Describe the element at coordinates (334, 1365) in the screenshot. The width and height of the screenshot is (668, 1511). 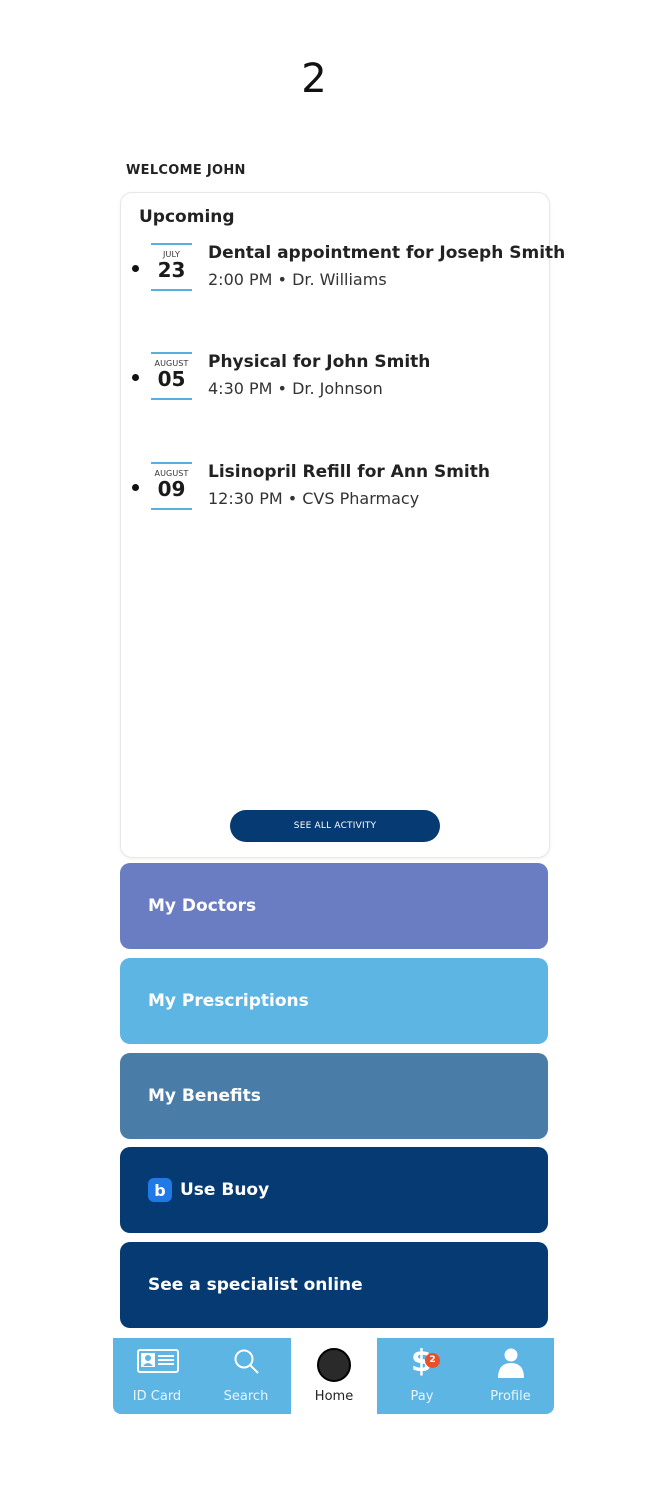
I see `home-circle-icon` at that location.